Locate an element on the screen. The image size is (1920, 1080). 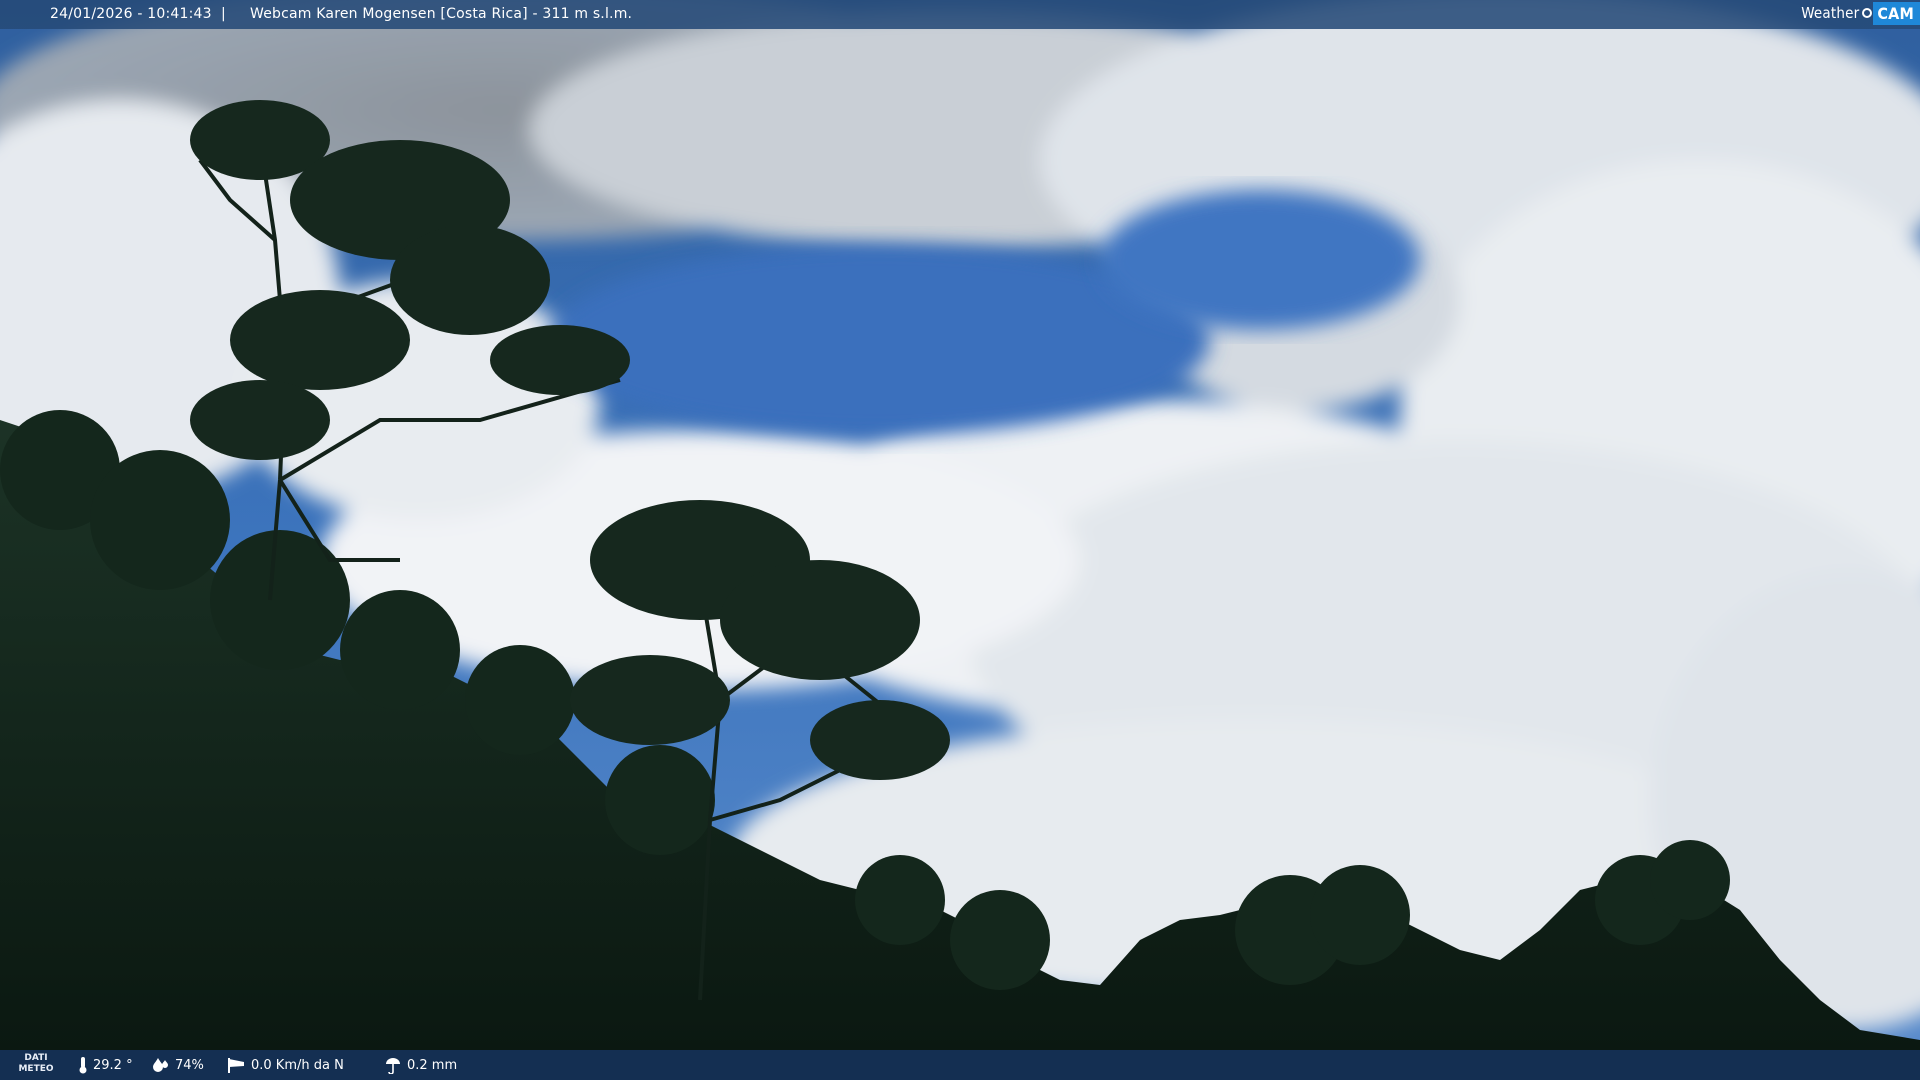
wind-value: 0.0 Km/h da N is located at coordinates (297, 1065).